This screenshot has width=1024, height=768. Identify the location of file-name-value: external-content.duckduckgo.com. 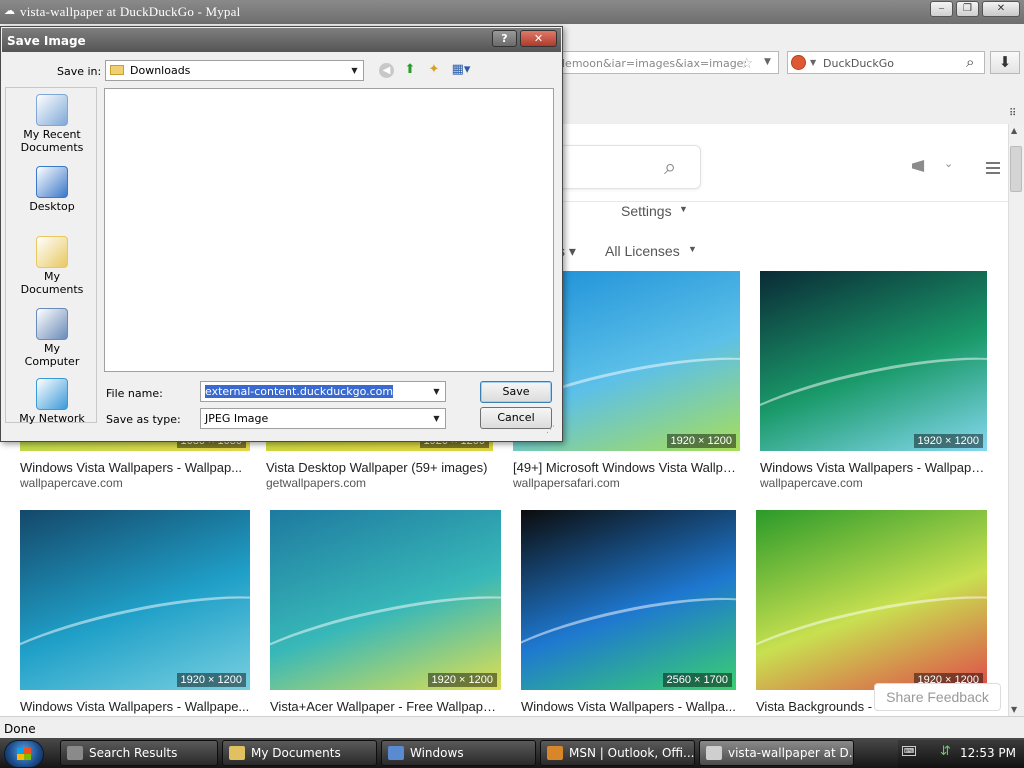
(299, 391).